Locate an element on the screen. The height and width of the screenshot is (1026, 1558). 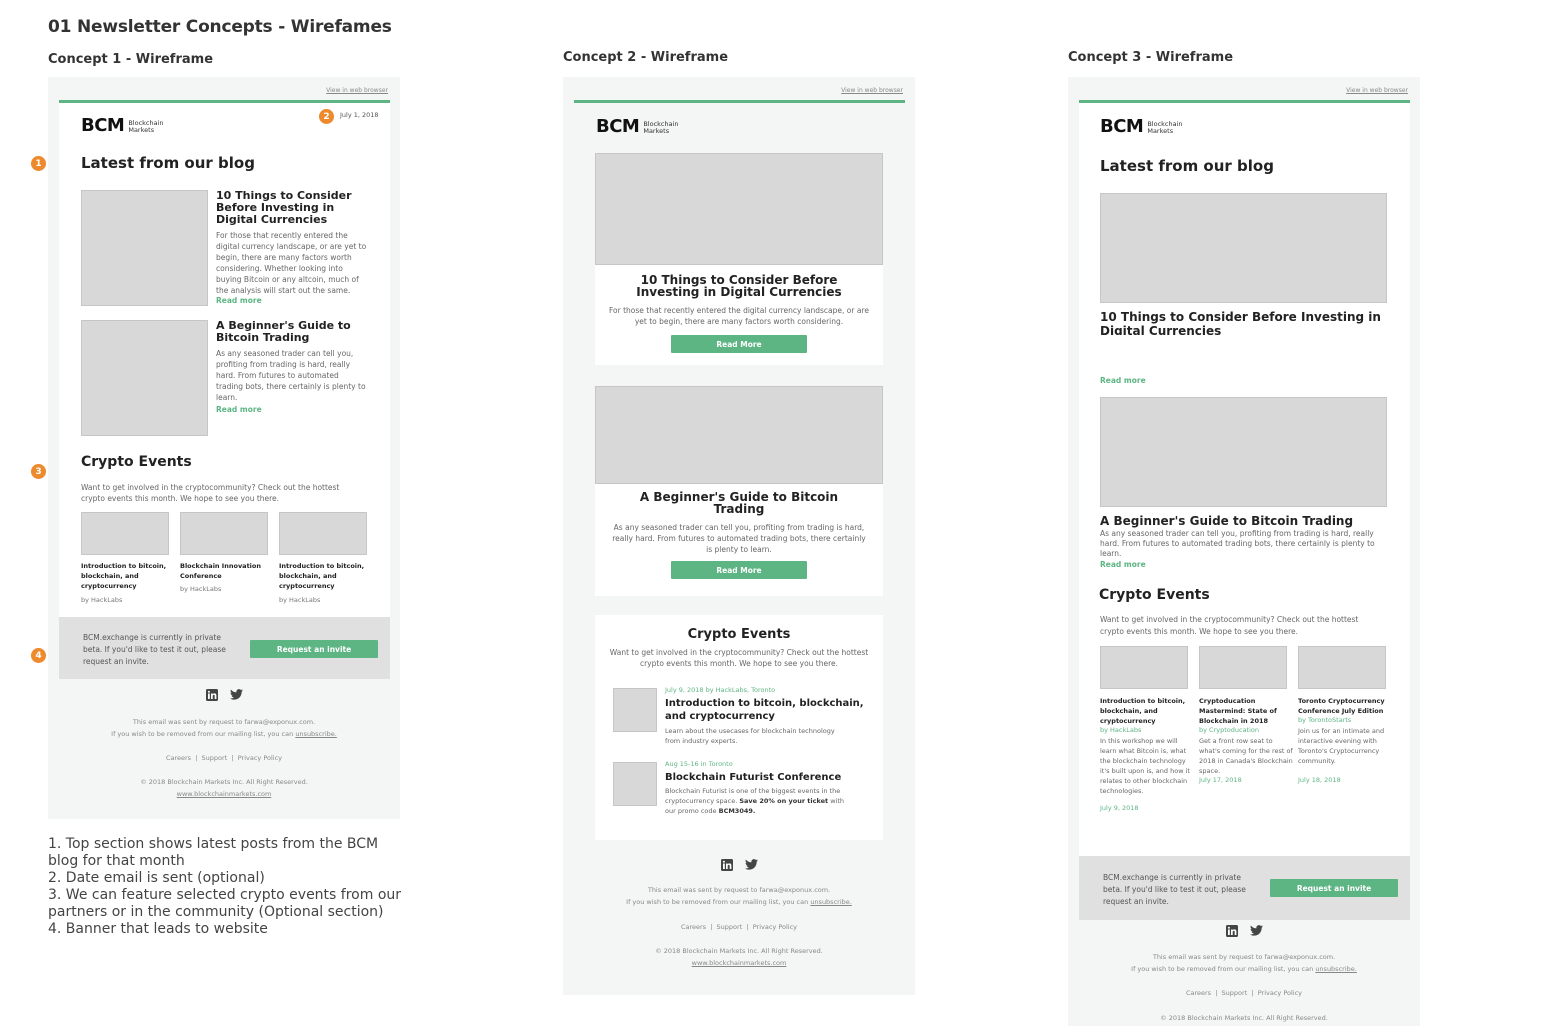
event-2-organizer: by HackLabs is located at coordinates (201, 589).